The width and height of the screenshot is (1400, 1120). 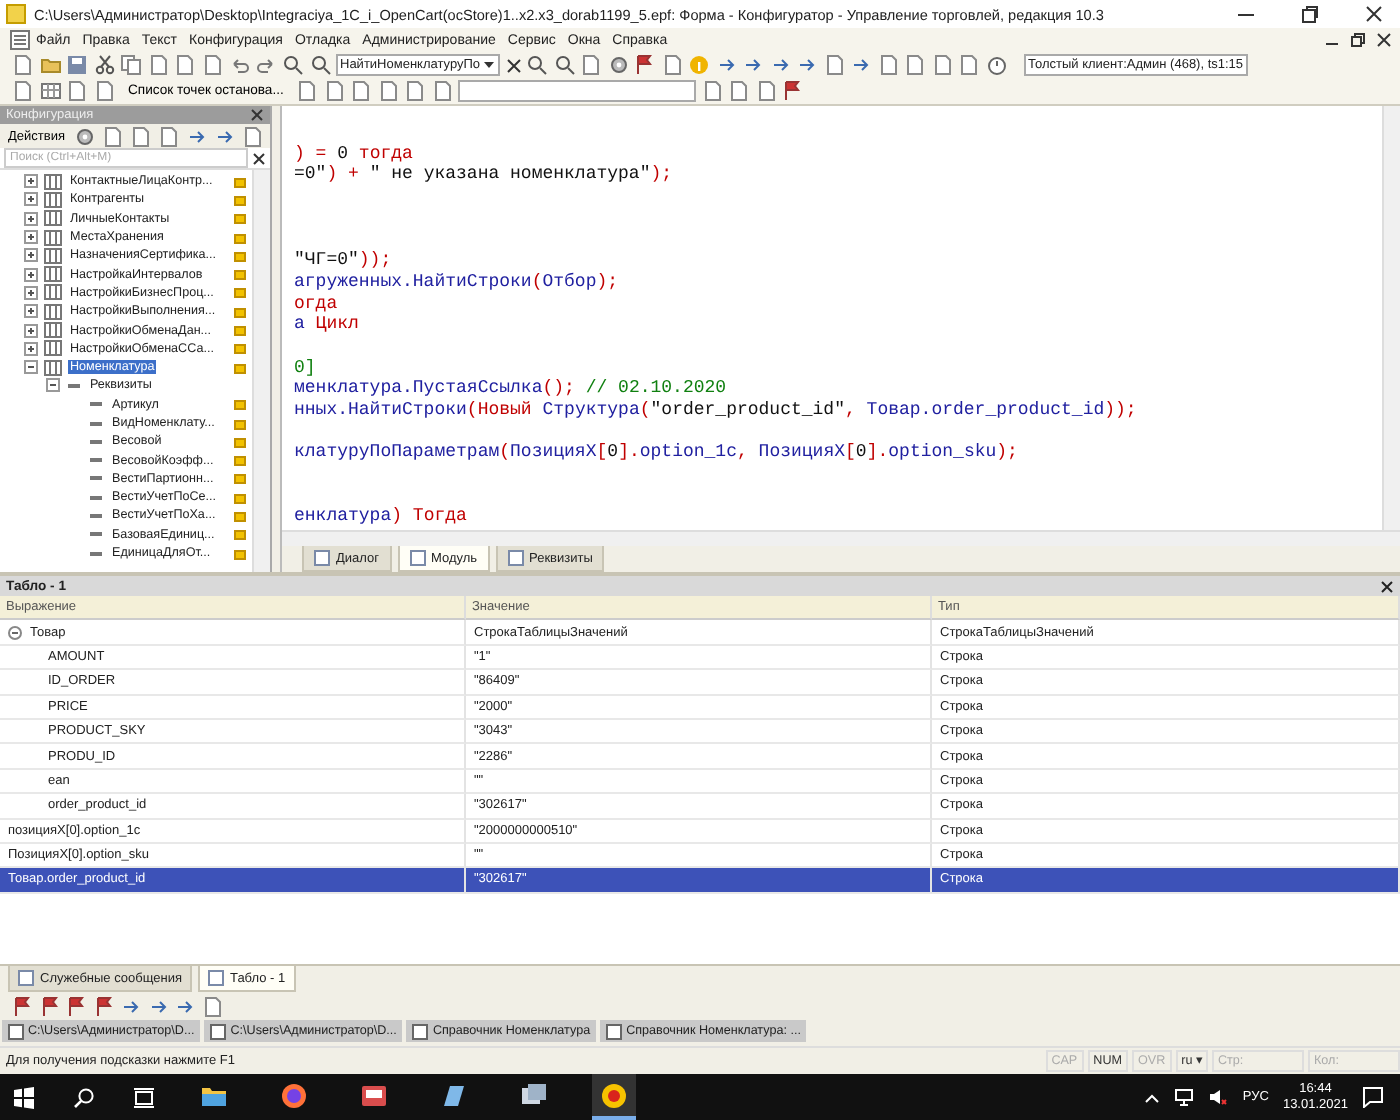 What do you see at coordinates (577, 91) in the screenshot?
I see `combo-field` at bounding box center [577, 91].